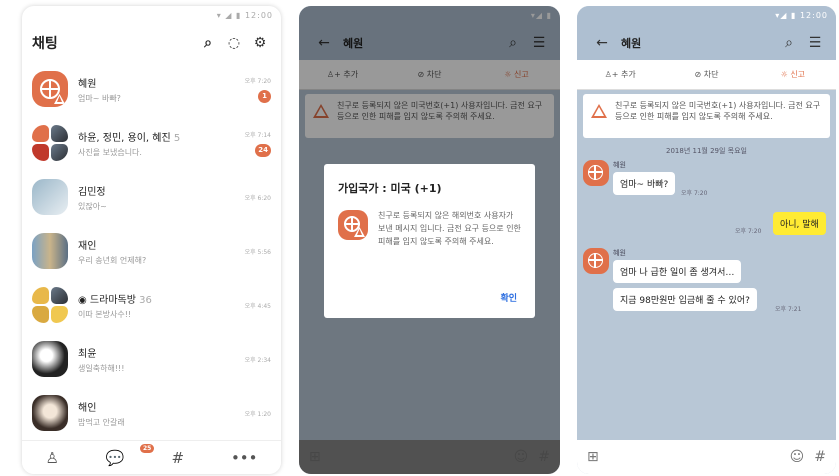 This screenshot has width=839, height=476. Describe the element at coordinates (151, 43) in the screenshot. I see `chat-list-header: 채팅 ⌕ ◌ ⚙` at that location.